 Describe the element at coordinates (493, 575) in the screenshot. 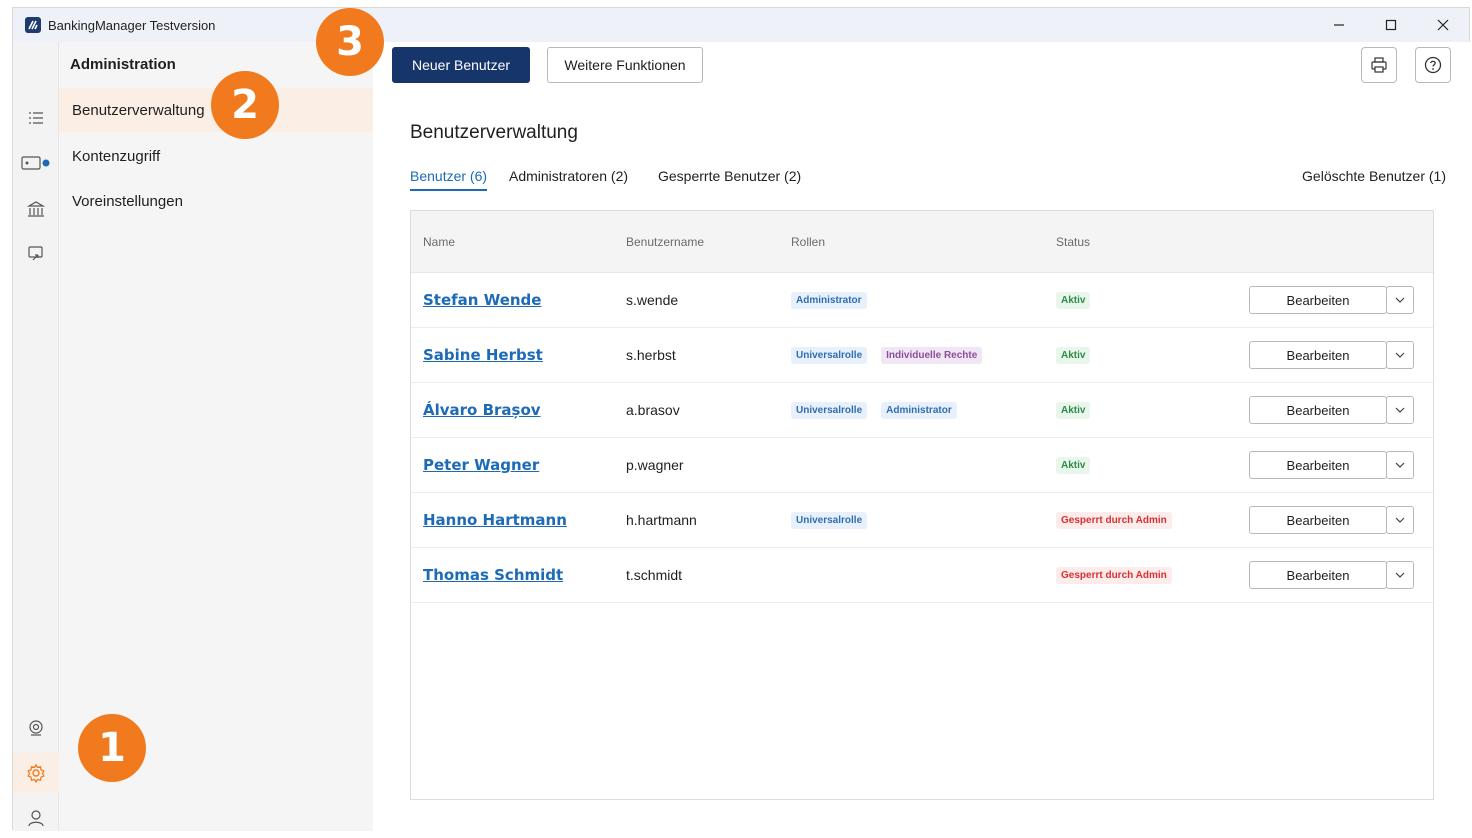

I see `user-name-link: Thomas Schmidt` at that location.